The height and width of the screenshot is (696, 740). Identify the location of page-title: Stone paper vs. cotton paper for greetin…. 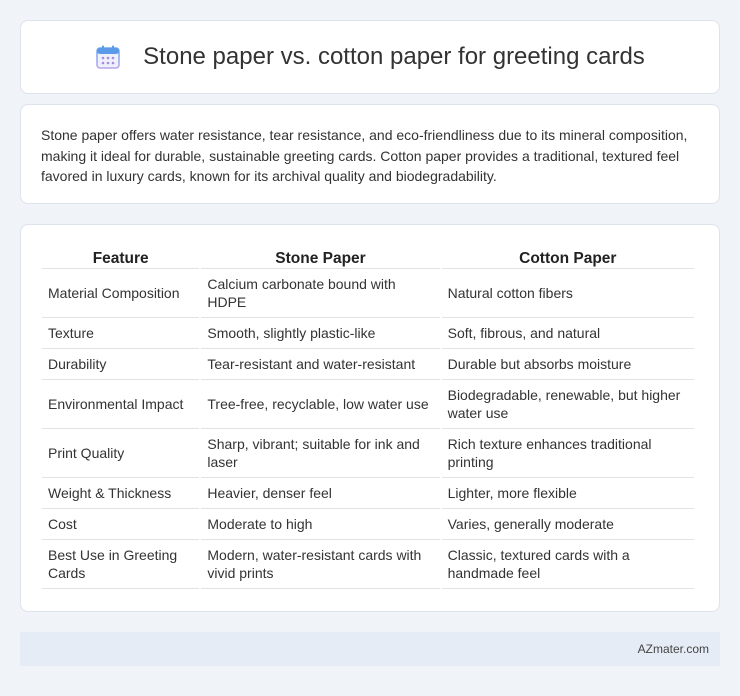
(394, 56).